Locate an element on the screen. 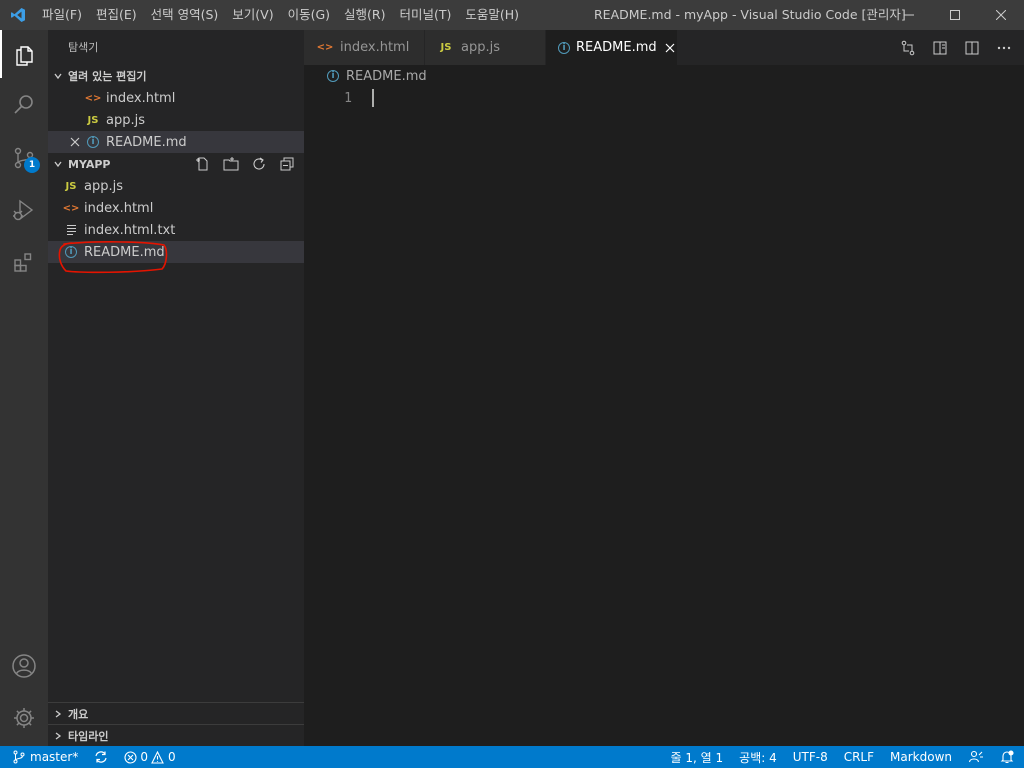  editor-actions is located at coordinates (956, 47).